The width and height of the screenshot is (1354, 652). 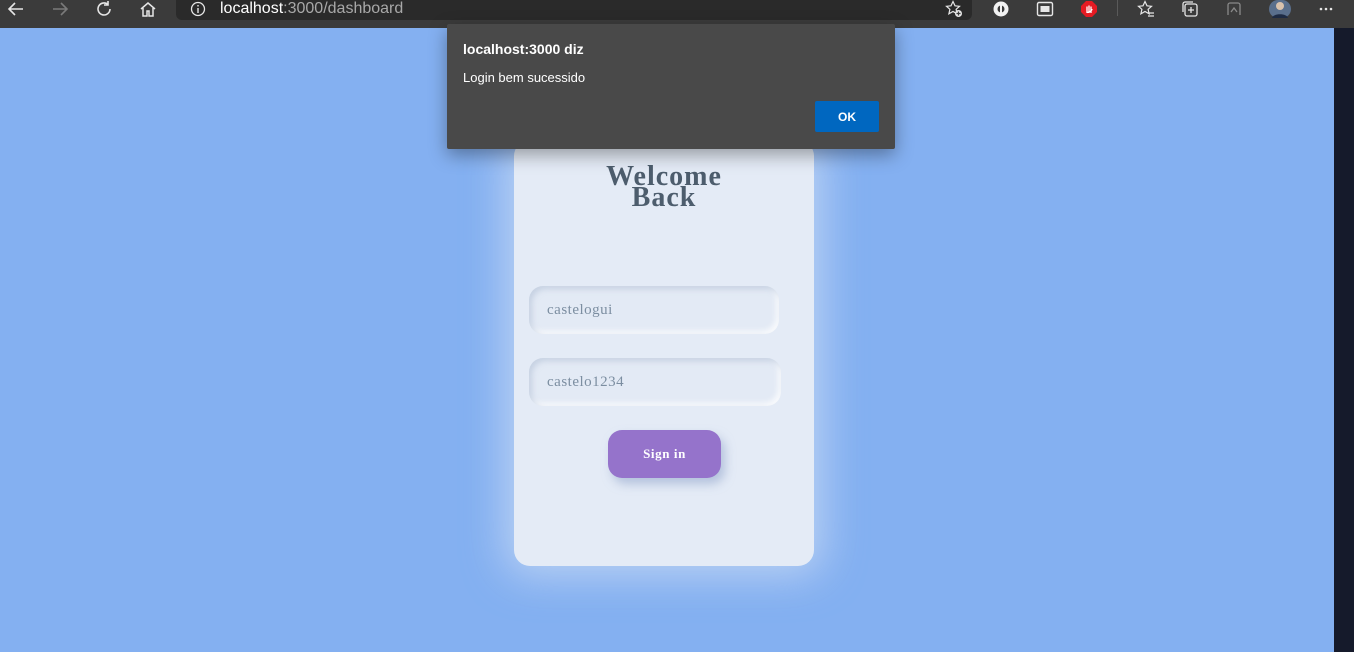 What do you see at coordinates (664, 353) in the screenshot?
I see `login-card: Welcome Back Sign in` at bounding box center [664, 353].